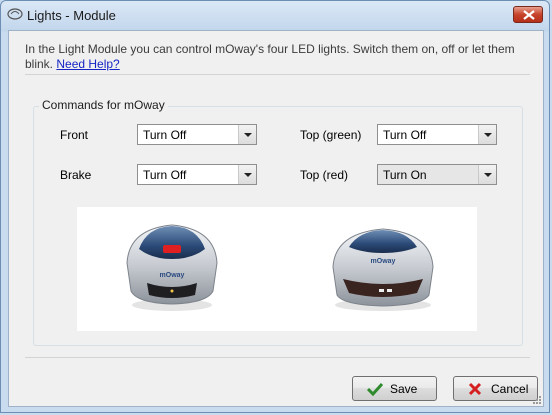 The image size is (552, 415). I want to click on cancel-button: Cancel, so click(495, 388).